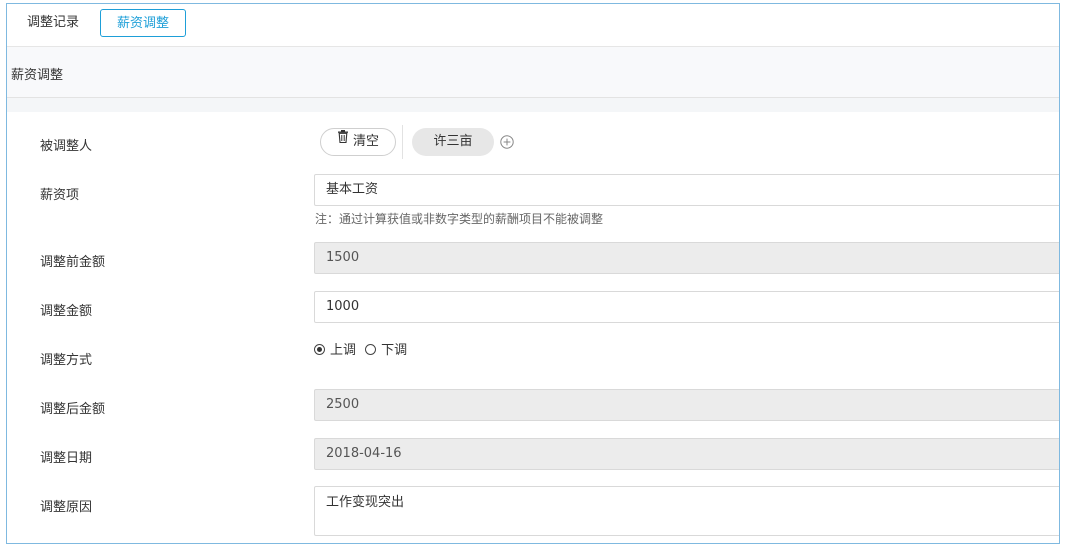 Image resolution: width=1066 pixels, height=551 pixels. Describe the element at coordinates (686, 190) in the screenshot. I see `salary-item-field: 基本工资` at that location.